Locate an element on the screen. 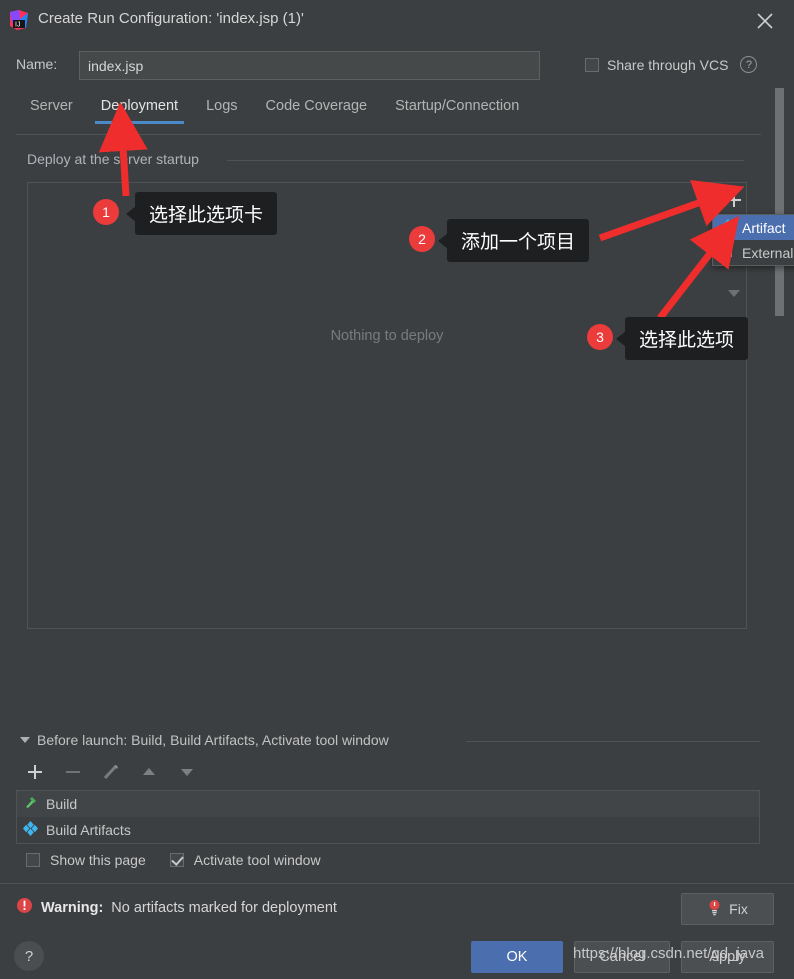  warning-prefix: Warning: is located at coordinates (72, 908).